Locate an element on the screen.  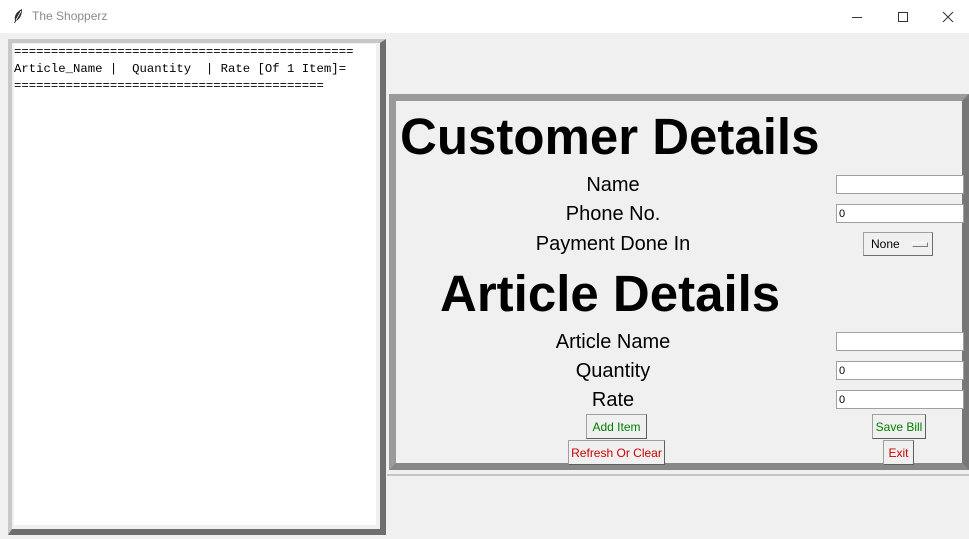
feather-icon is located at coordinates (18, 16).